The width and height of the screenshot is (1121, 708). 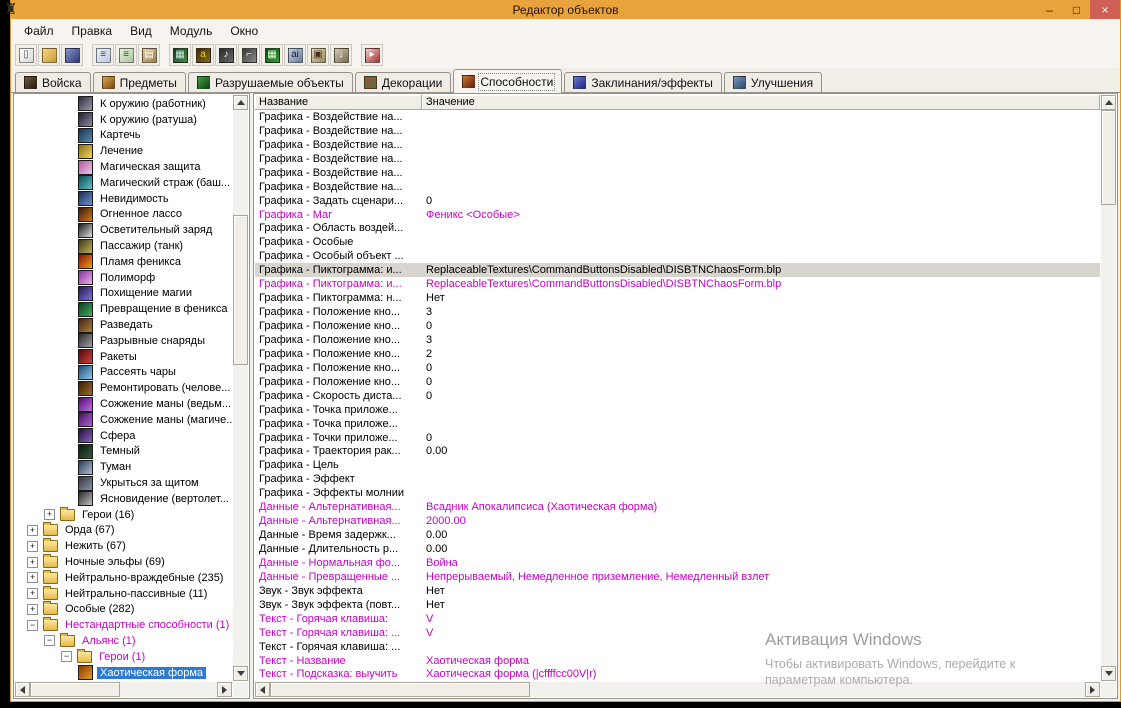 What do you see at coordinates (272, 55) in the screenshot?
I see `campaign-editor-button: ▦` at bounding box center [272, 55].